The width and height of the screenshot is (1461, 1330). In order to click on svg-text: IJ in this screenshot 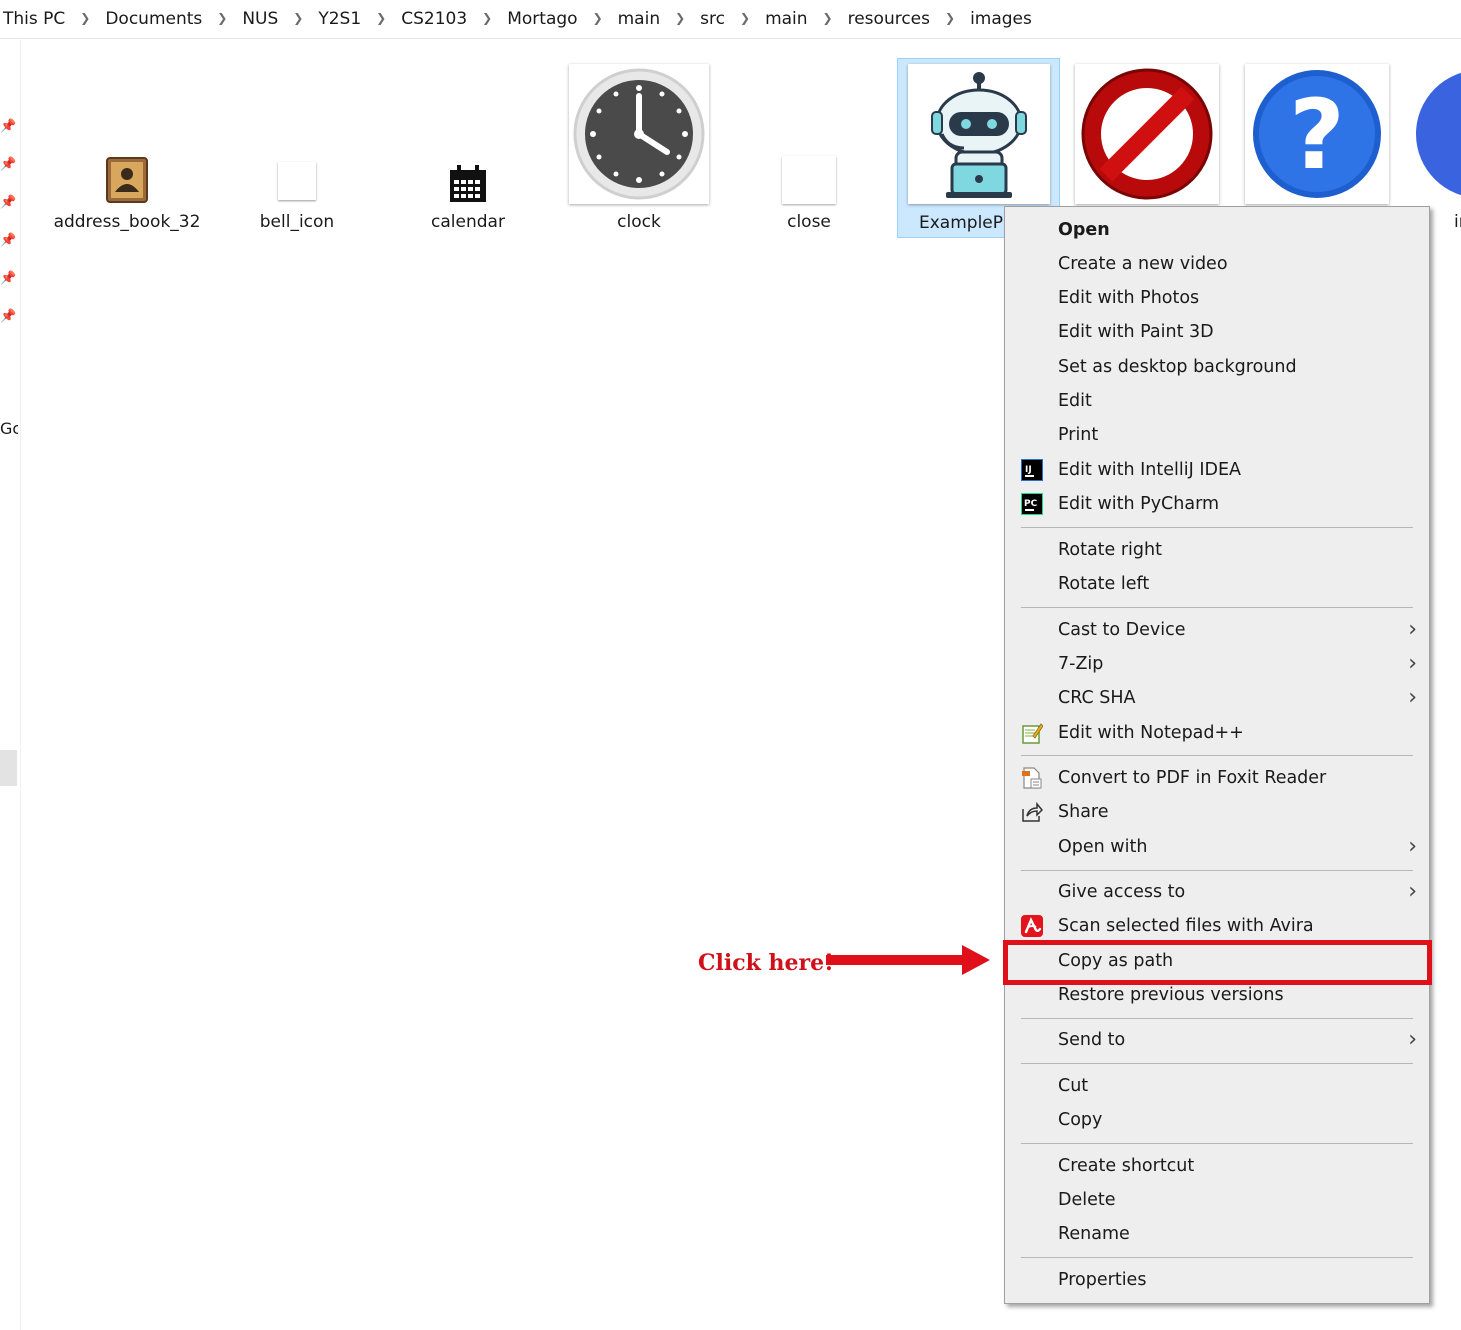, I will do `click(1028, 470)`.